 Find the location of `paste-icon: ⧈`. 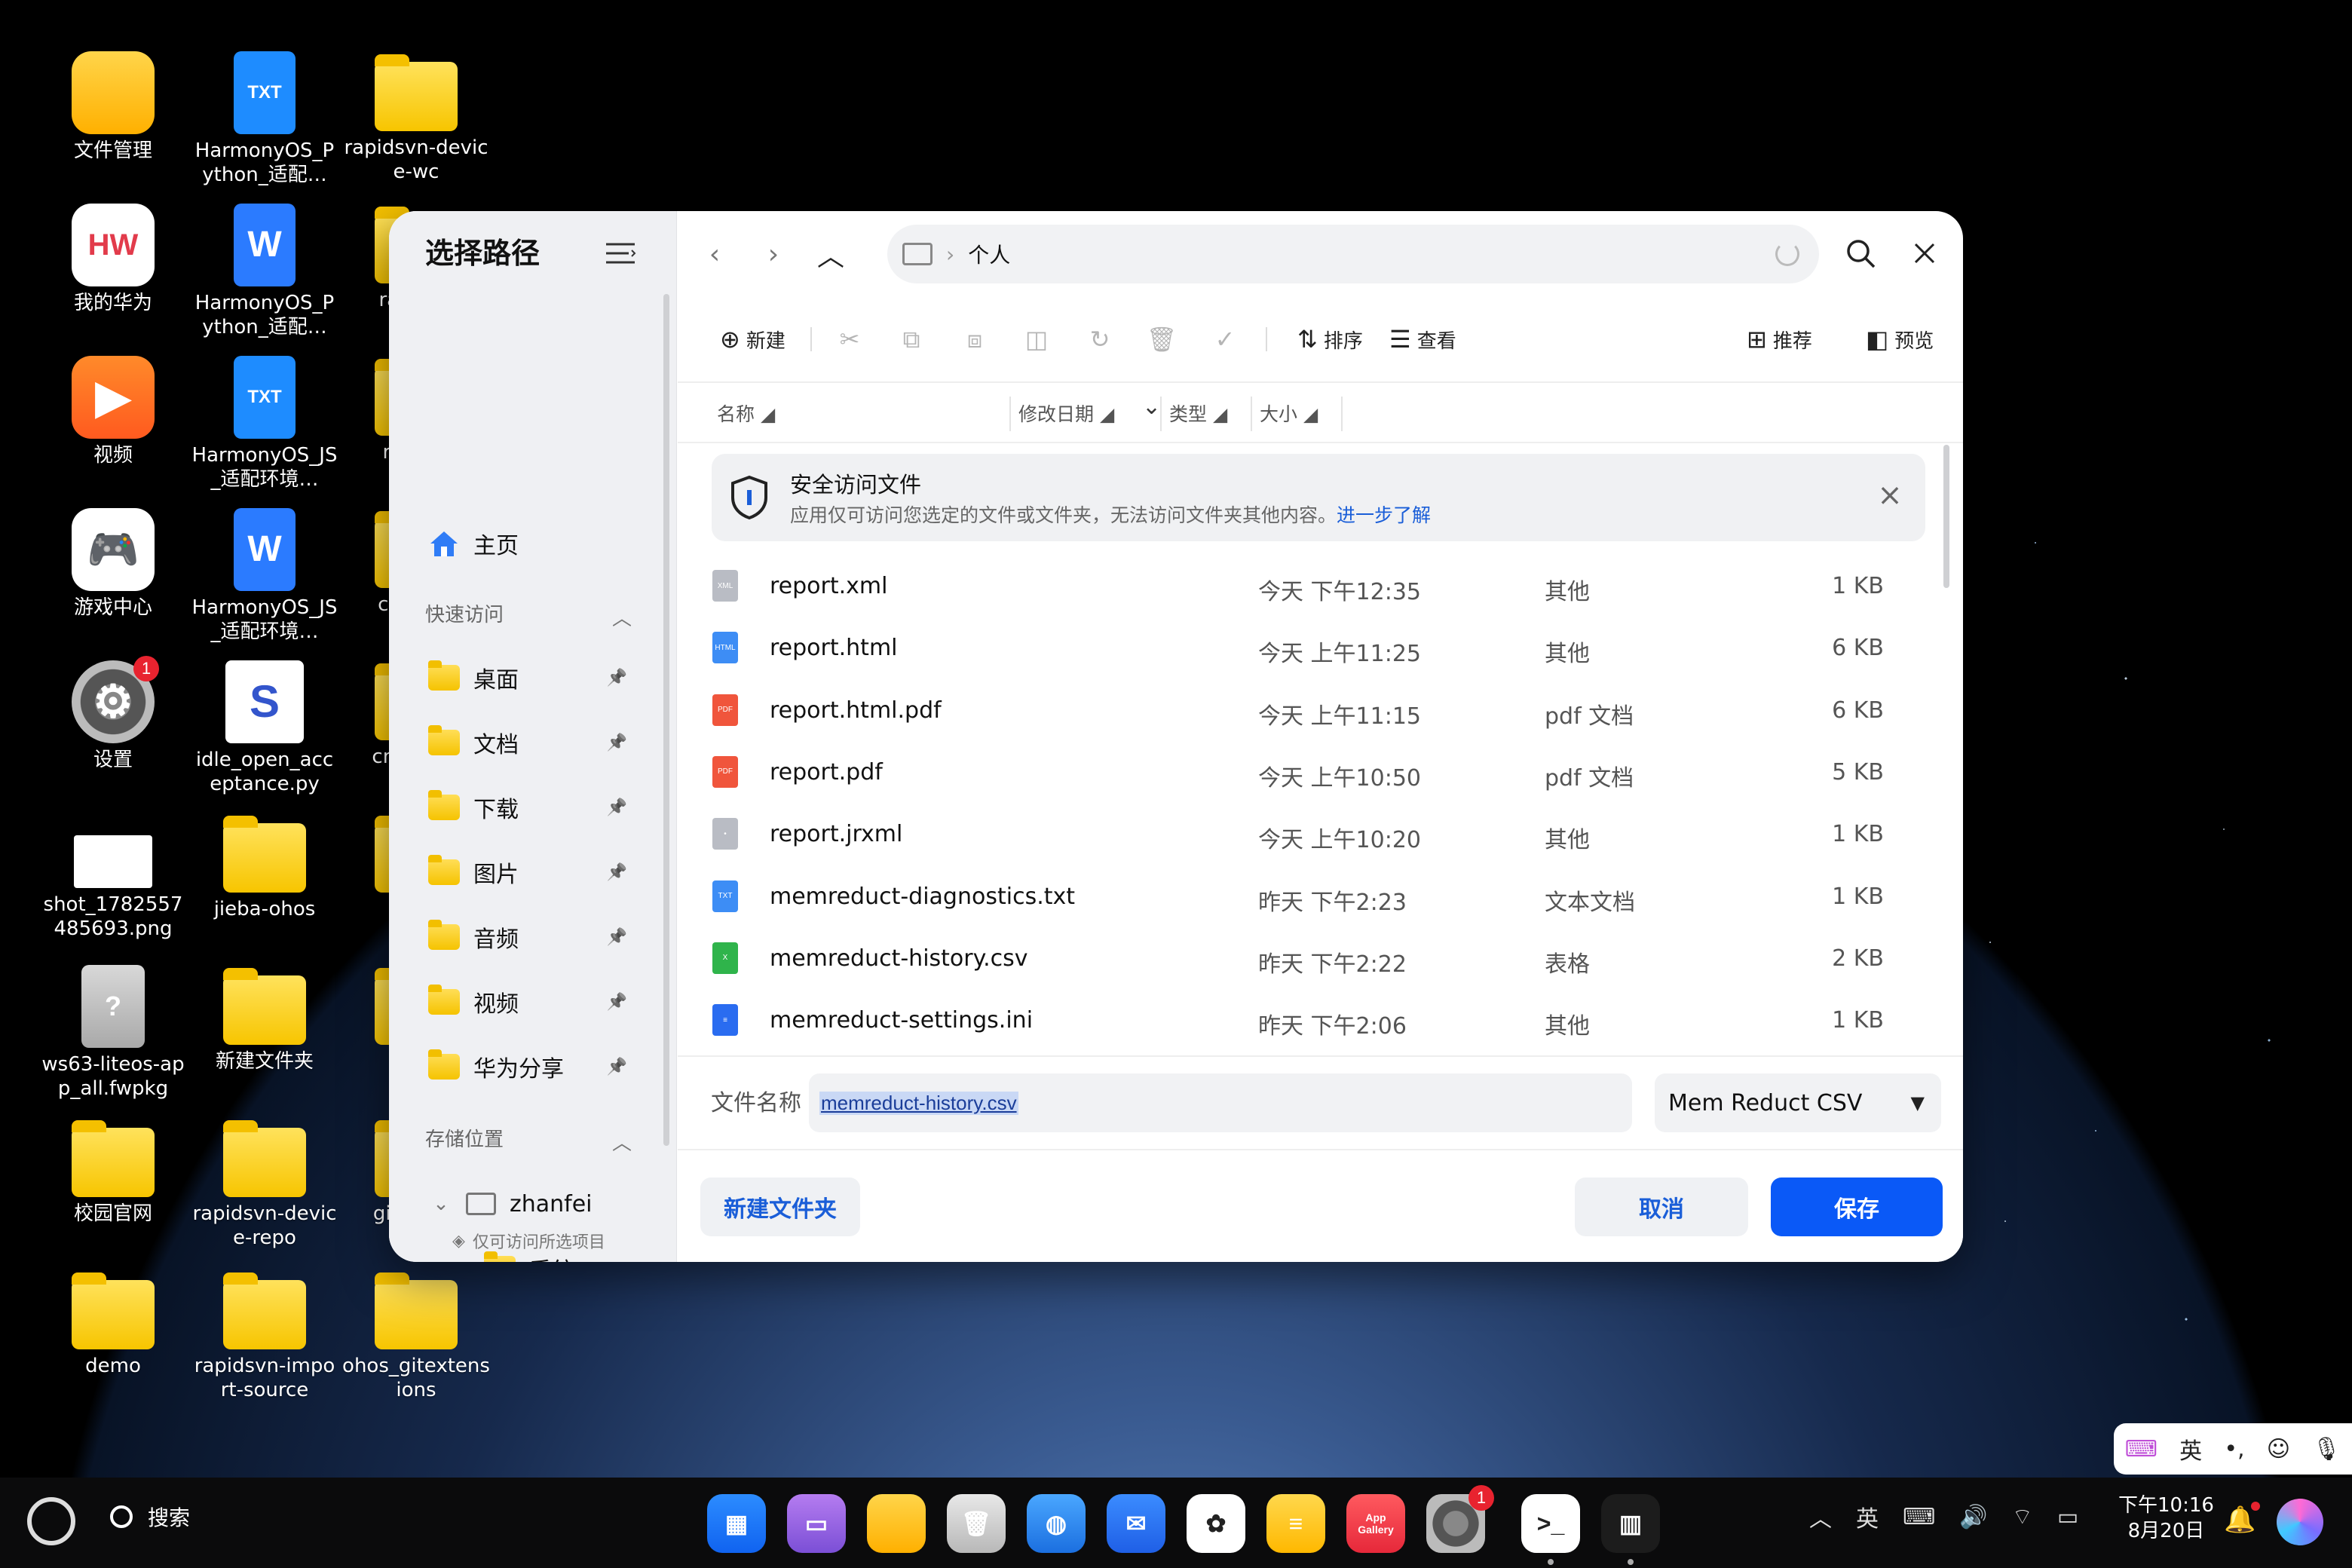

paste-icon: ⧈ is located at coordinates (974, 339).